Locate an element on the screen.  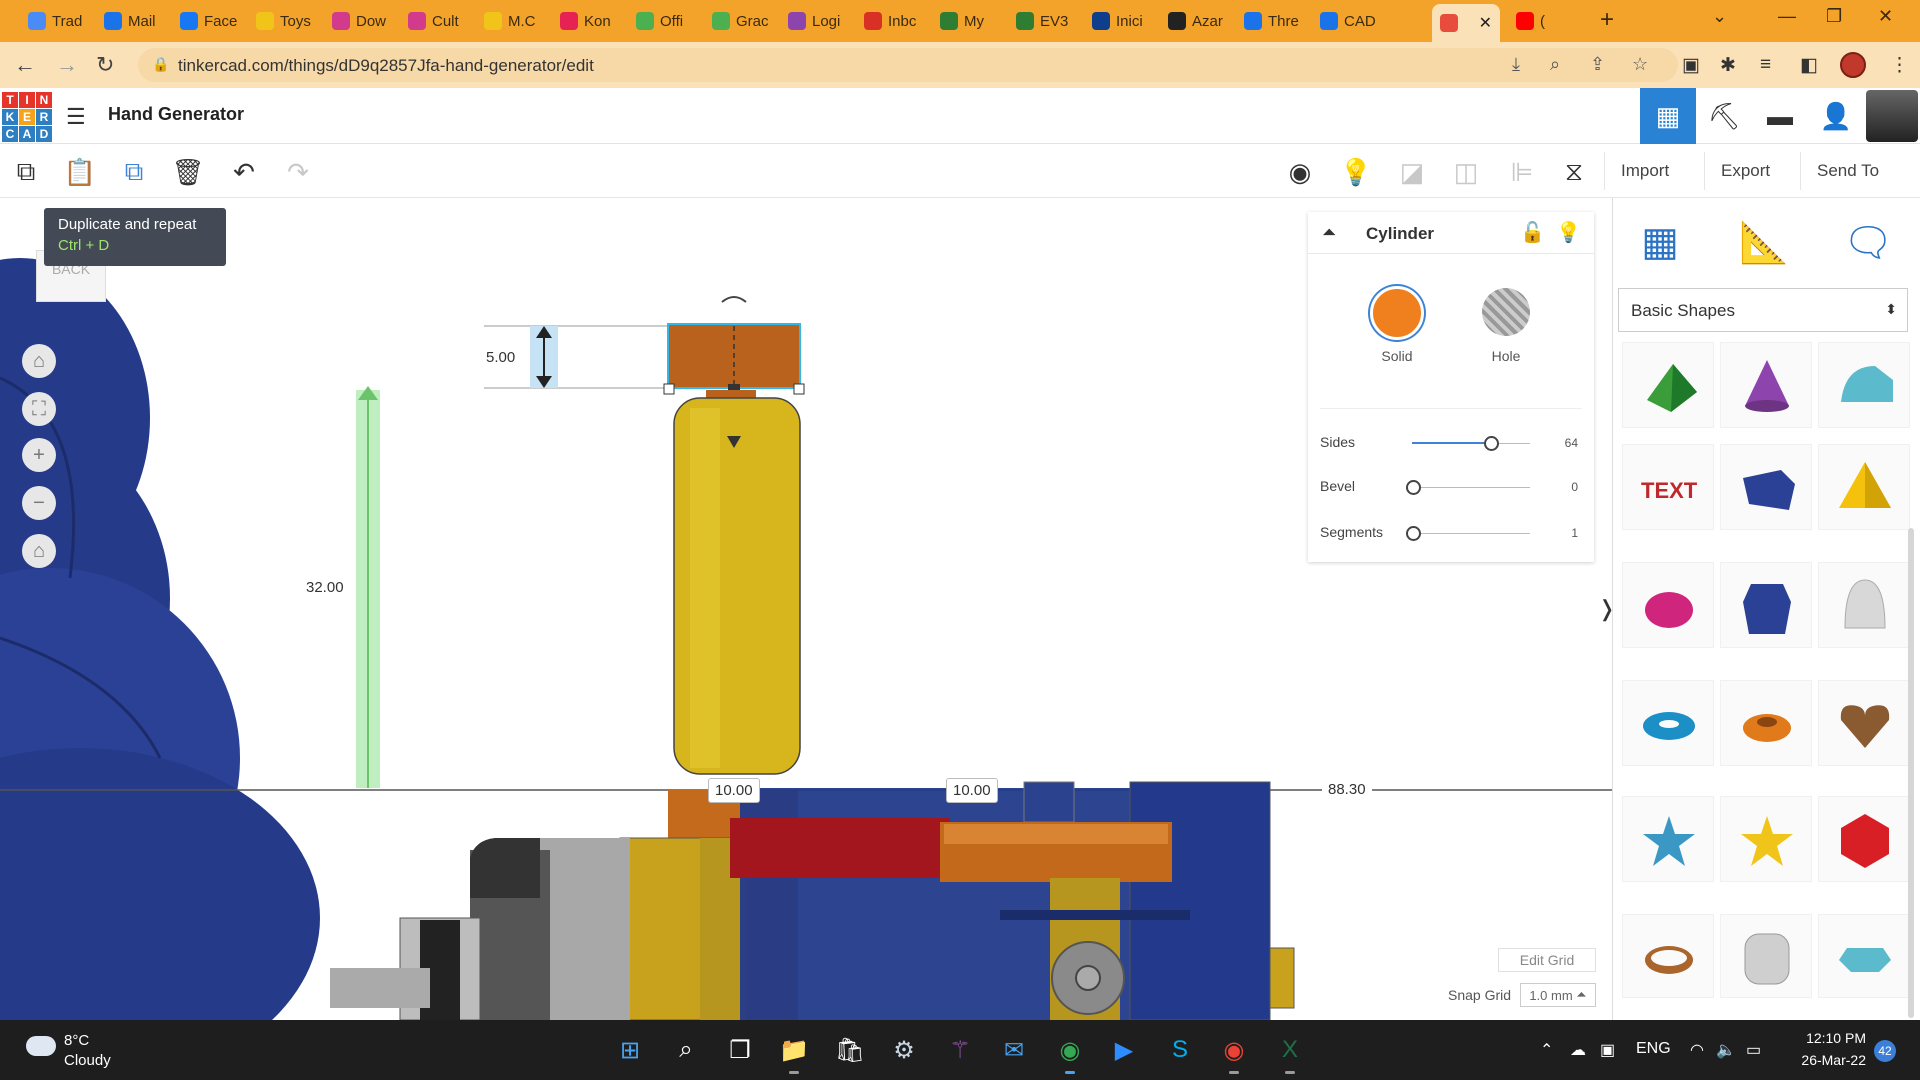
design-title: Hand Generator is located at coordinates (176, 114).